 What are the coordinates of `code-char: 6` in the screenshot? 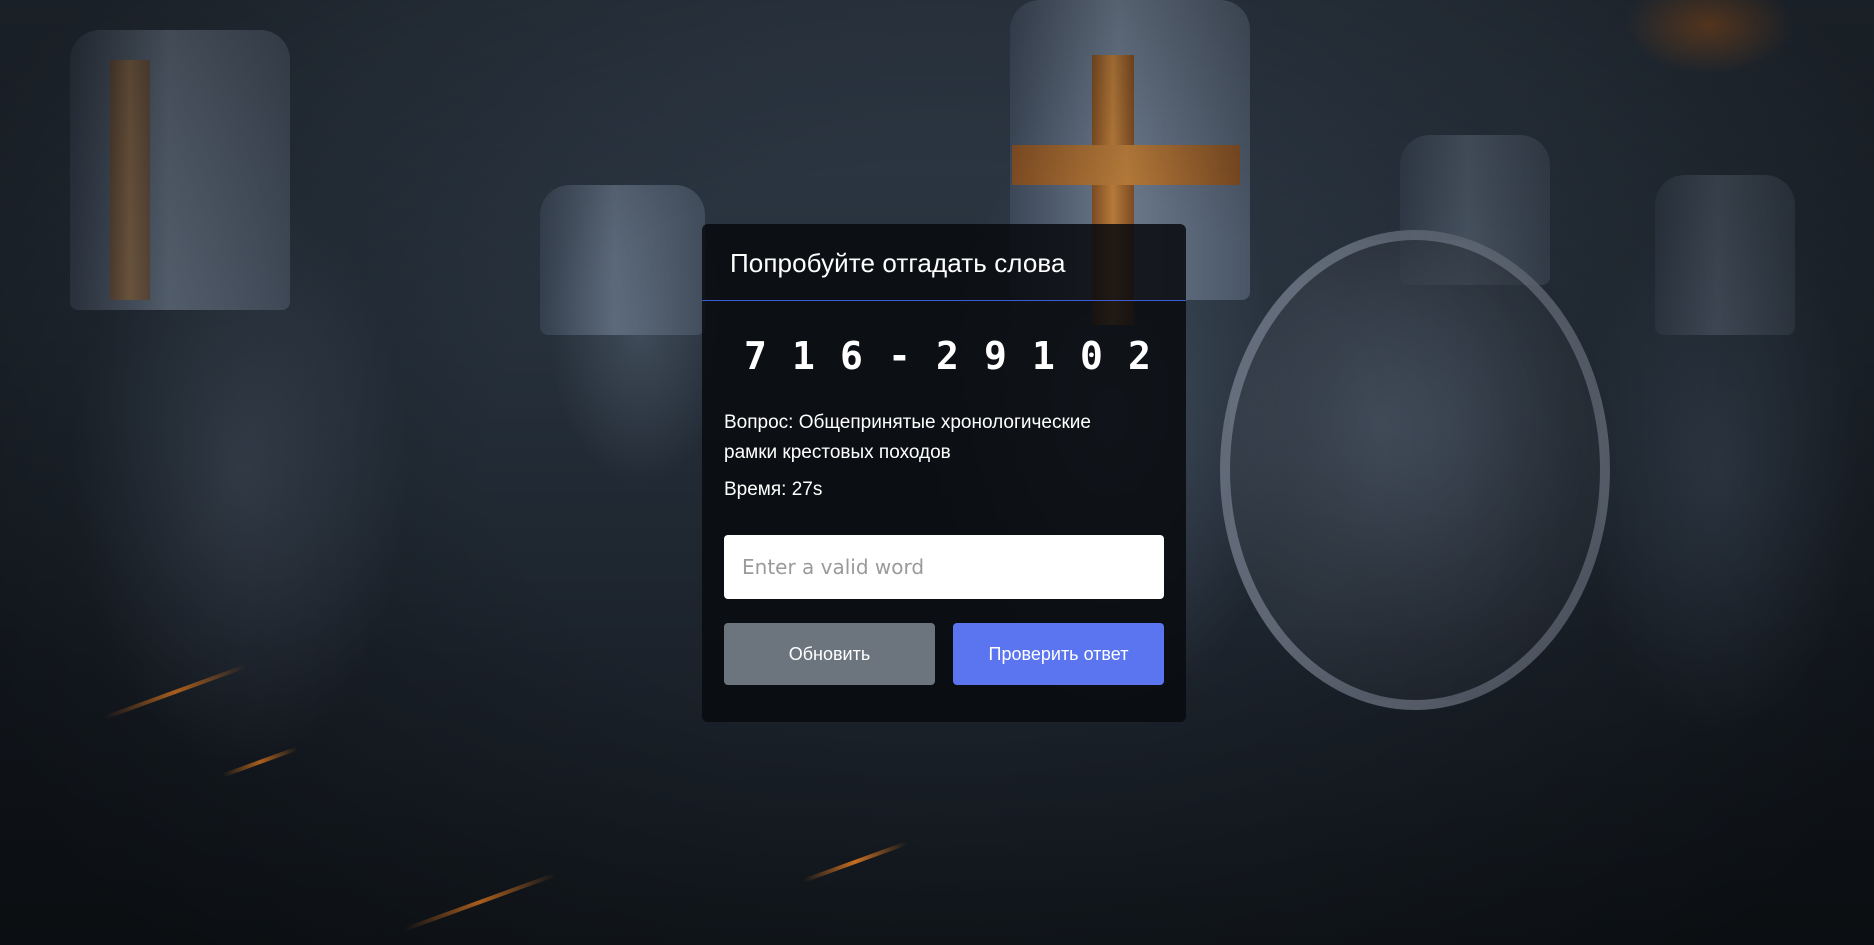 It's located at (851, 356).